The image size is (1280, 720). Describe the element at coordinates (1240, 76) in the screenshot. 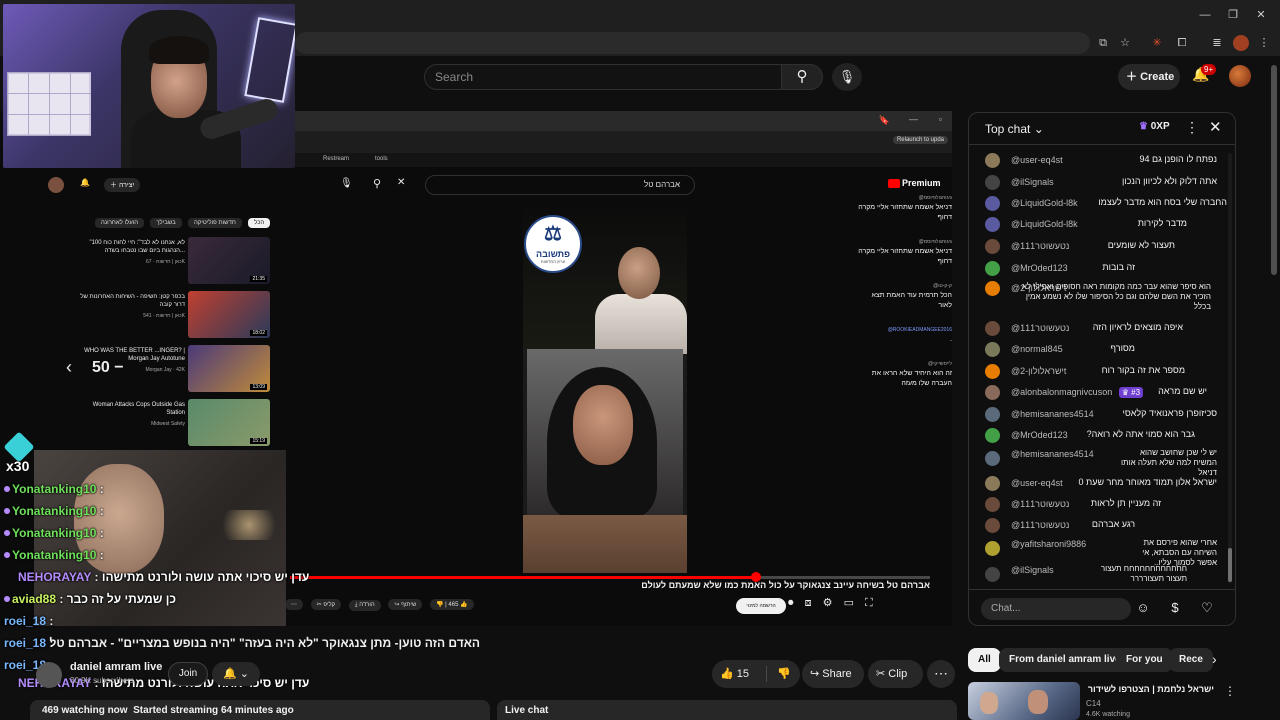

I see `account-avatar` at that location.